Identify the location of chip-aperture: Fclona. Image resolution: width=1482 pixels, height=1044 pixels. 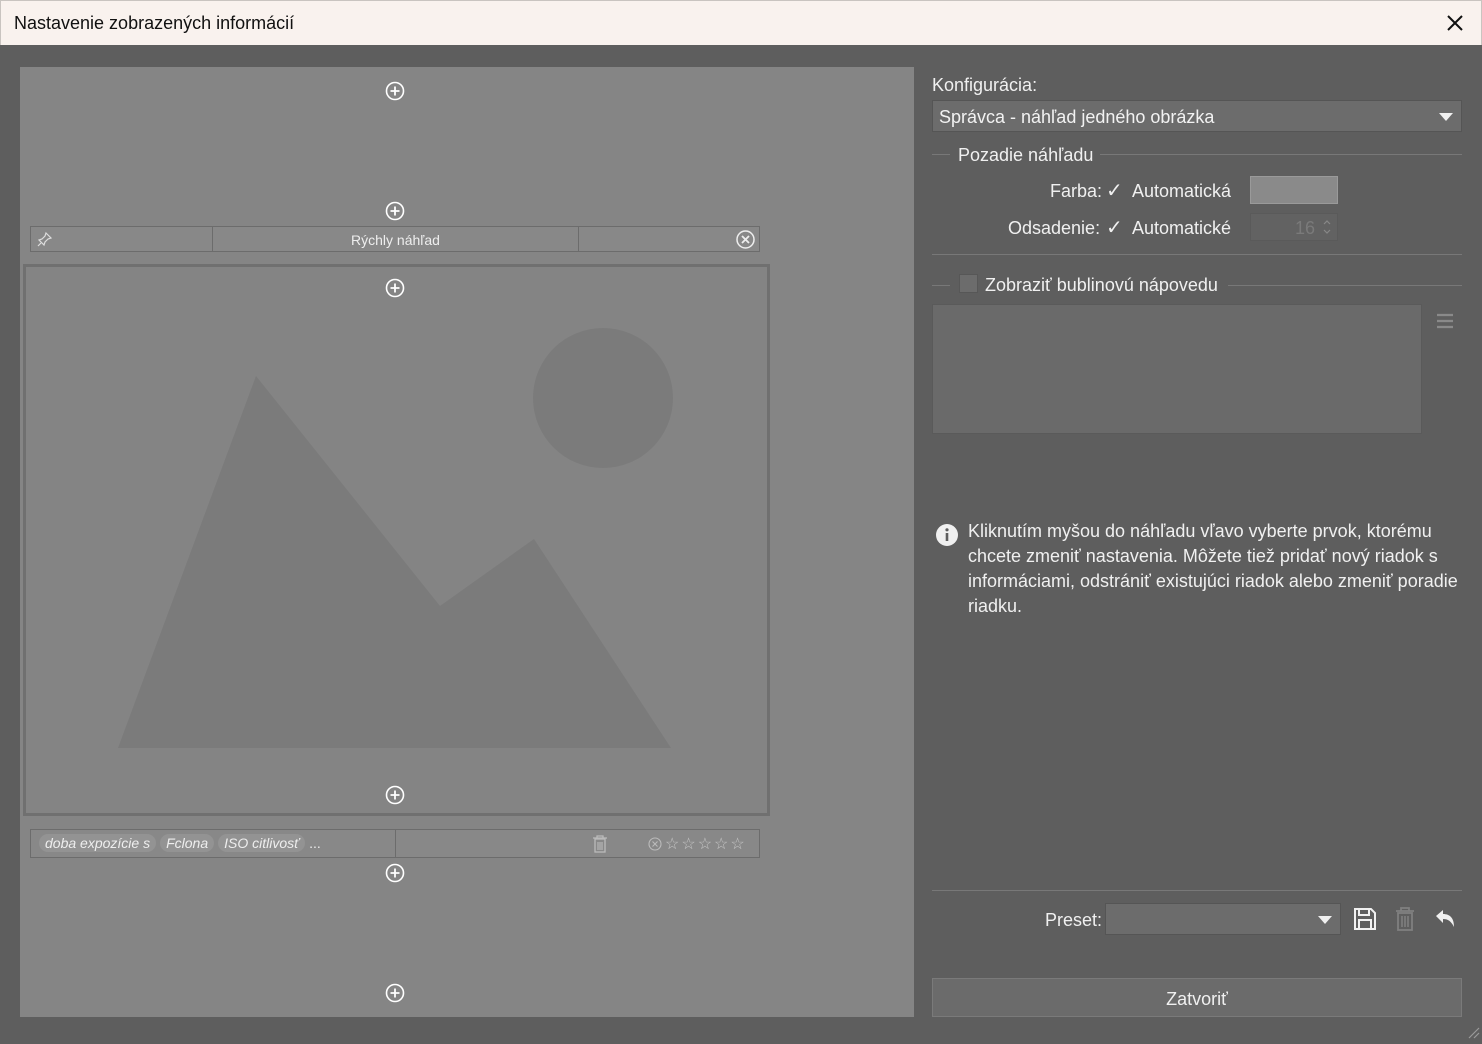
(187, 843).